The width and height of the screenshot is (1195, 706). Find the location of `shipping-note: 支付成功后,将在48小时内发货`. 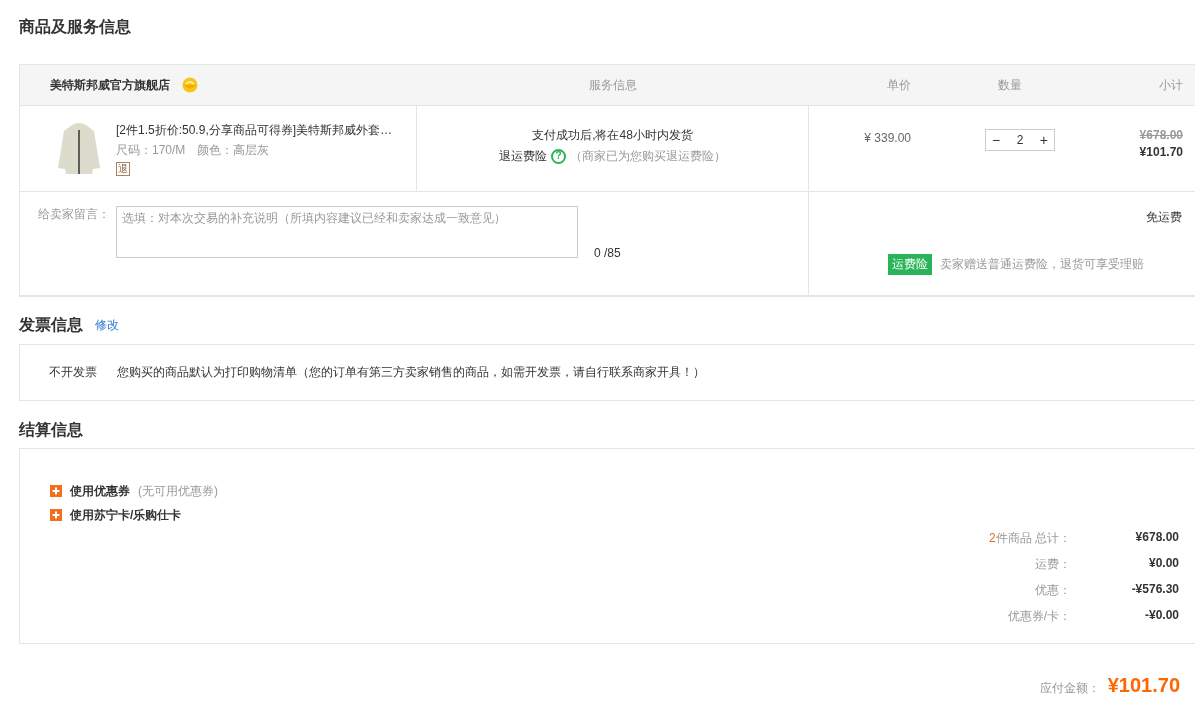

shipping-note: 支付成功后,将在48小时内发货 is located at coordinates (612, 135).